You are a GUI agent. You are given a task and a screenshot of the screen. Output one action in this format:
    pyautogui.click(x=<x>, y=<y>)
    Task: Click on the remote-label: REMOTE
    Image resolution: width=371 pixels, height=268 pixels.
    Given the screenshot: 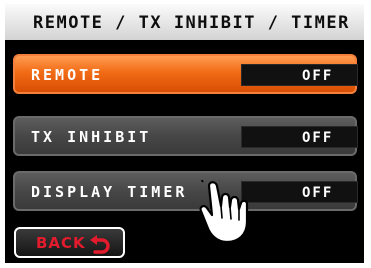 What is the action you would take?
    pyautogui.click(x=67, y=75)
    